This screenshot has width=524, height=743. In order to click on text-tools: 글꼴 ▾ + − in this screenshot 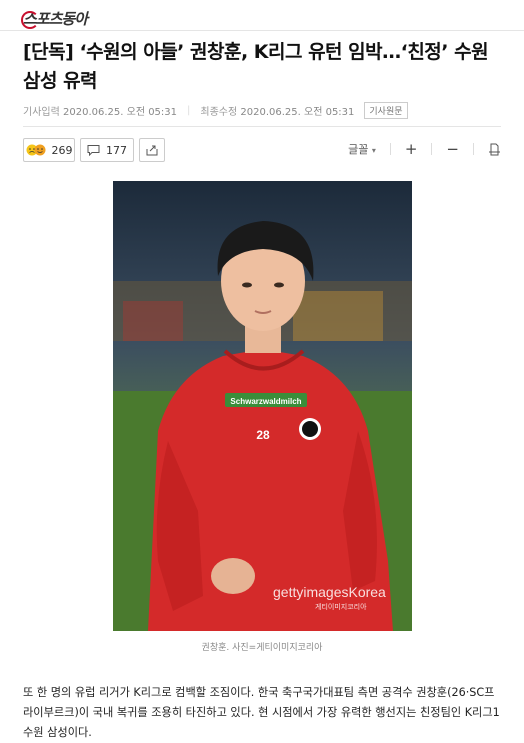, I will do `click(424, 149)`.